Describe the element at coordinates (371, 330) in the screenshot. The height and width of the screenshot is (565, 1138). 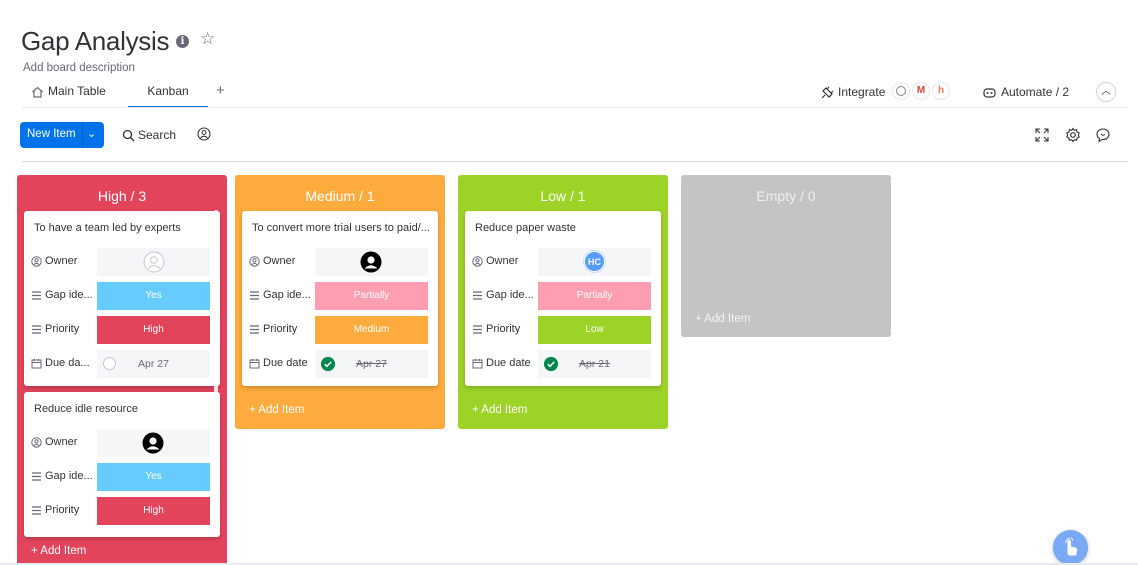
I see `priority-cell: Medium` at that location.